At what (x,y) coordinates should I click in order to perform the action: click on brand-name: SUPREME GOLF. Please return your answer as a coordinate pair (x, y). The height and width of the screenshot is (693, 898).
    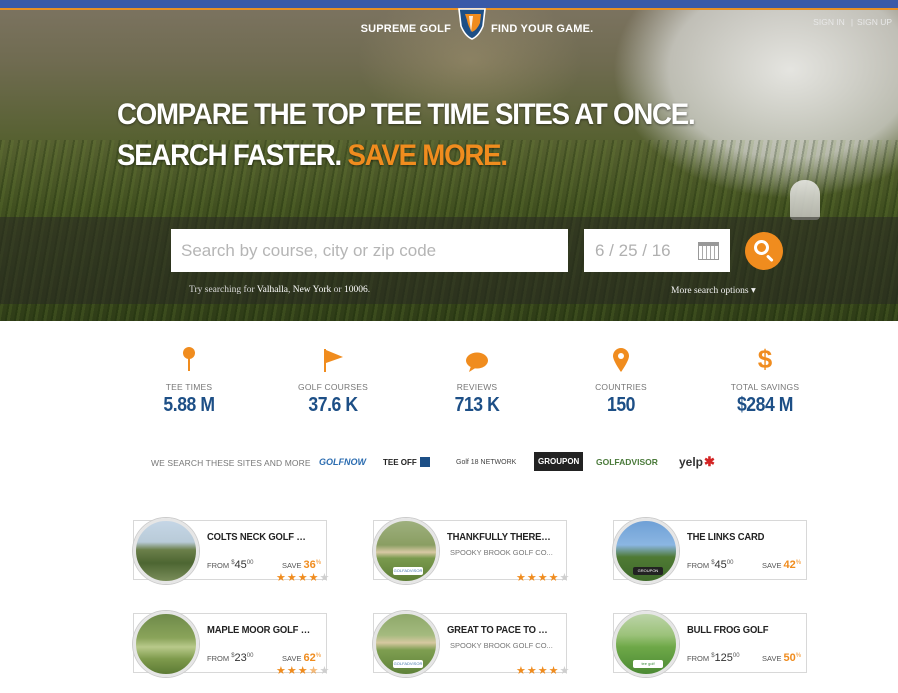
    Looking at the image, I should click on (405, 29).